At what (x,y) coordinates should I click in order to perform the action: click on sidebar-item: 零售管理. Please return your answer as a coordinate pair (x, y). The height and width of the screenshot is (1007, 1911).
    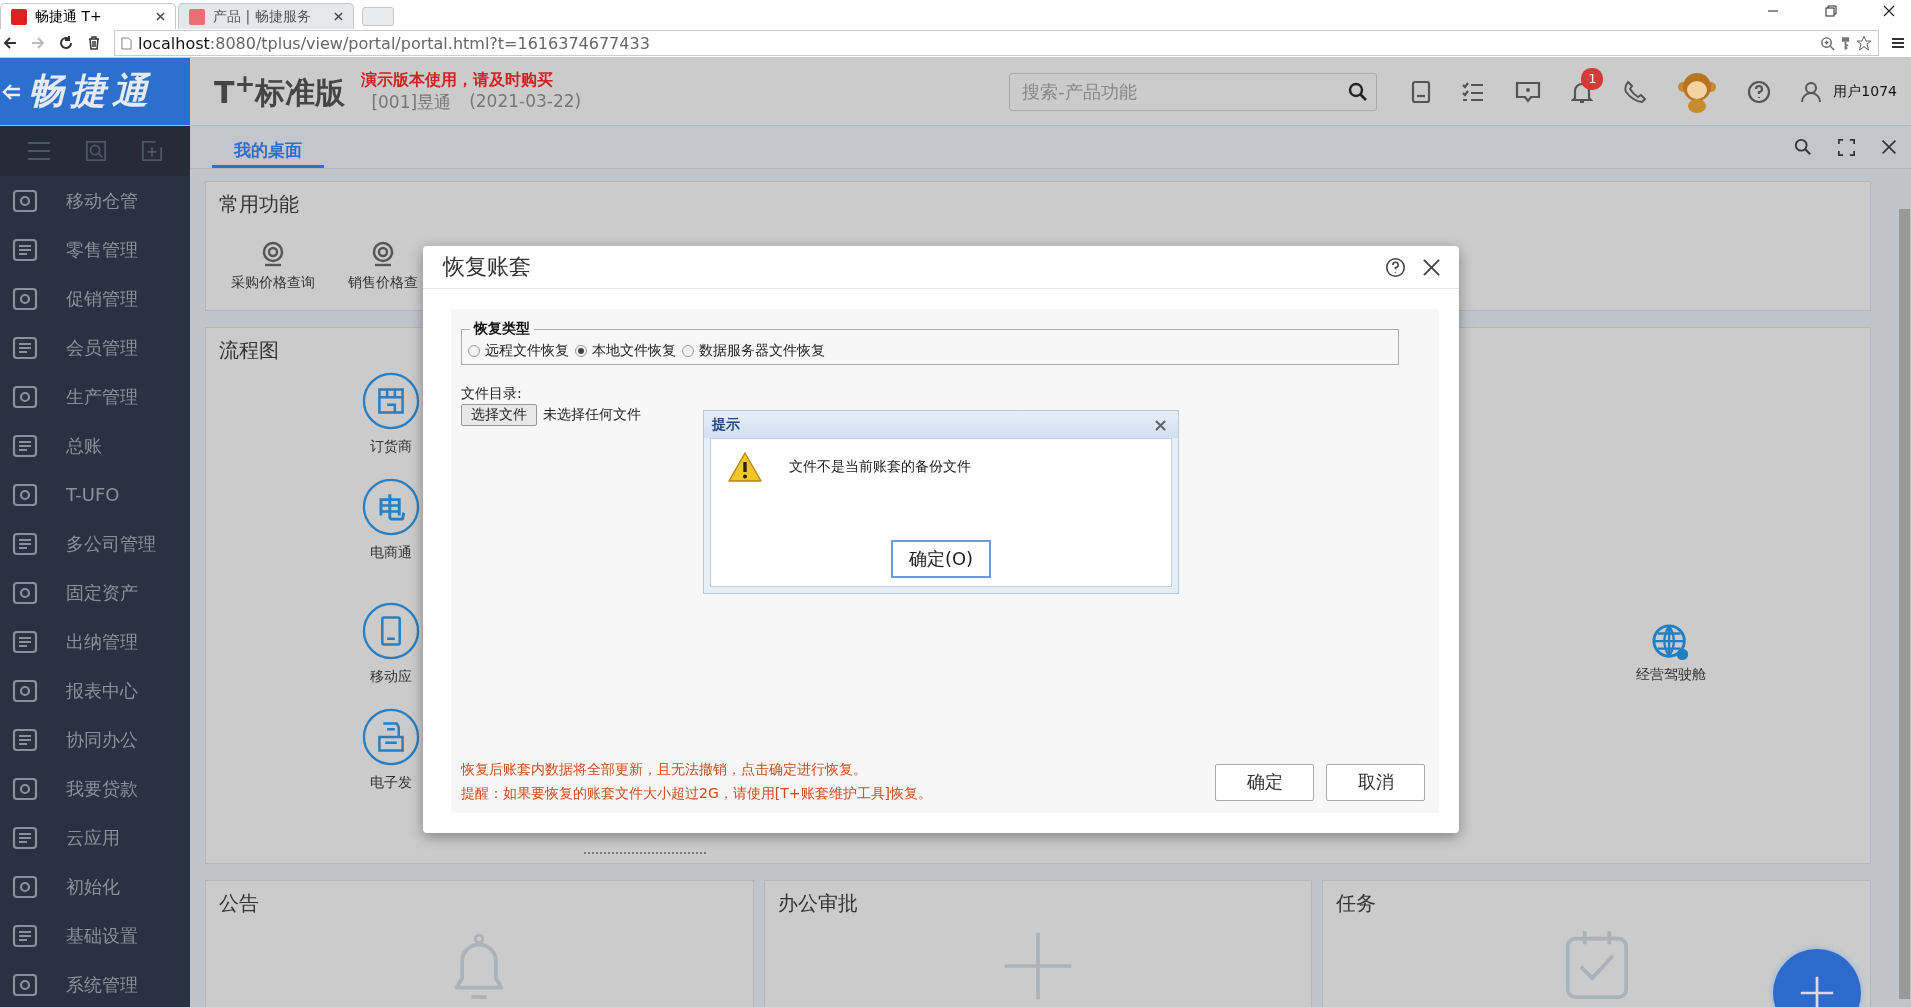
    Looking at the image, I should click on (95, 249).